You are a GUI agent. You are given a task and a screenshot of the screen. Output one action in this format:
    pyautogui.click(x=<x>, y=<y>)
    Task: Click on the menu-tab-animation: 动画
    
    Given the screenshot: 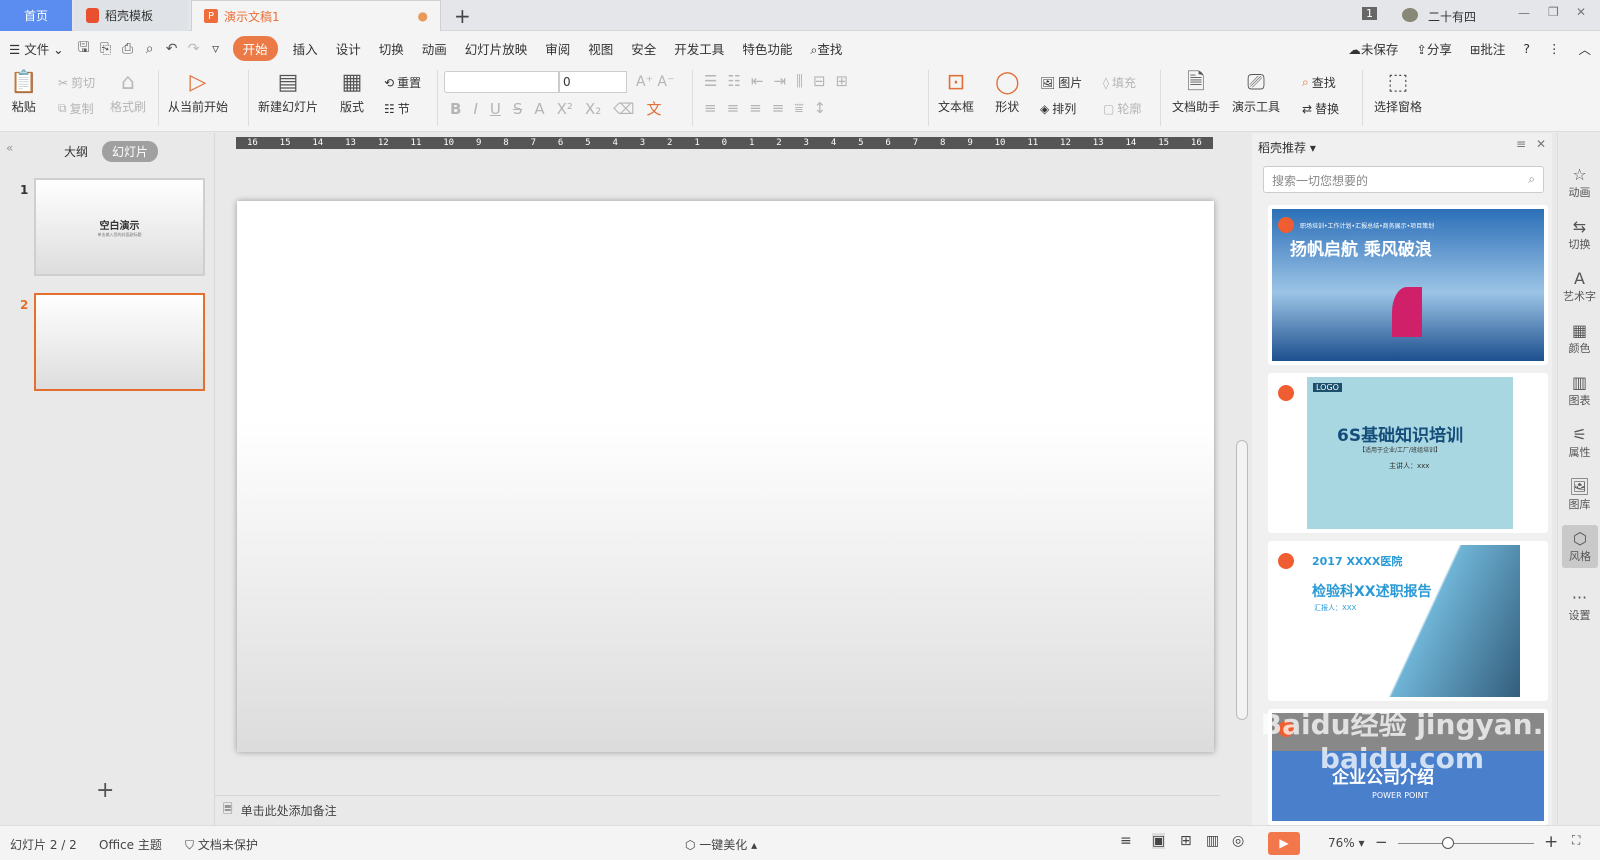 What is the action you would take?
    pyautogui.click(x=434, y=48)
    